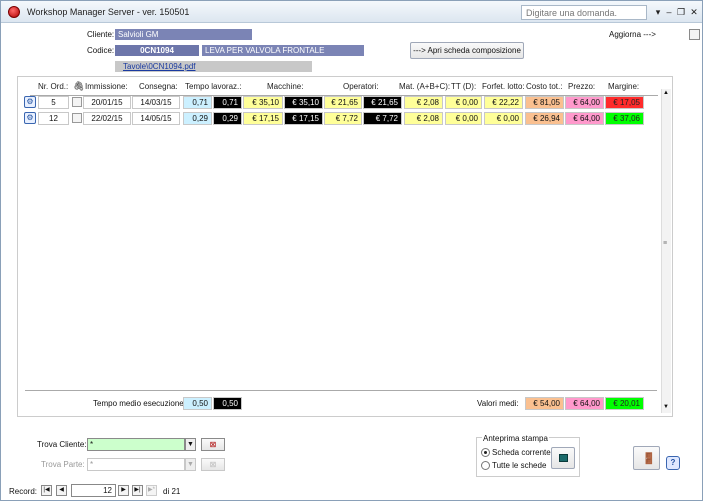  I want to click on costo-cell: € 26,94, so click(544, 118).